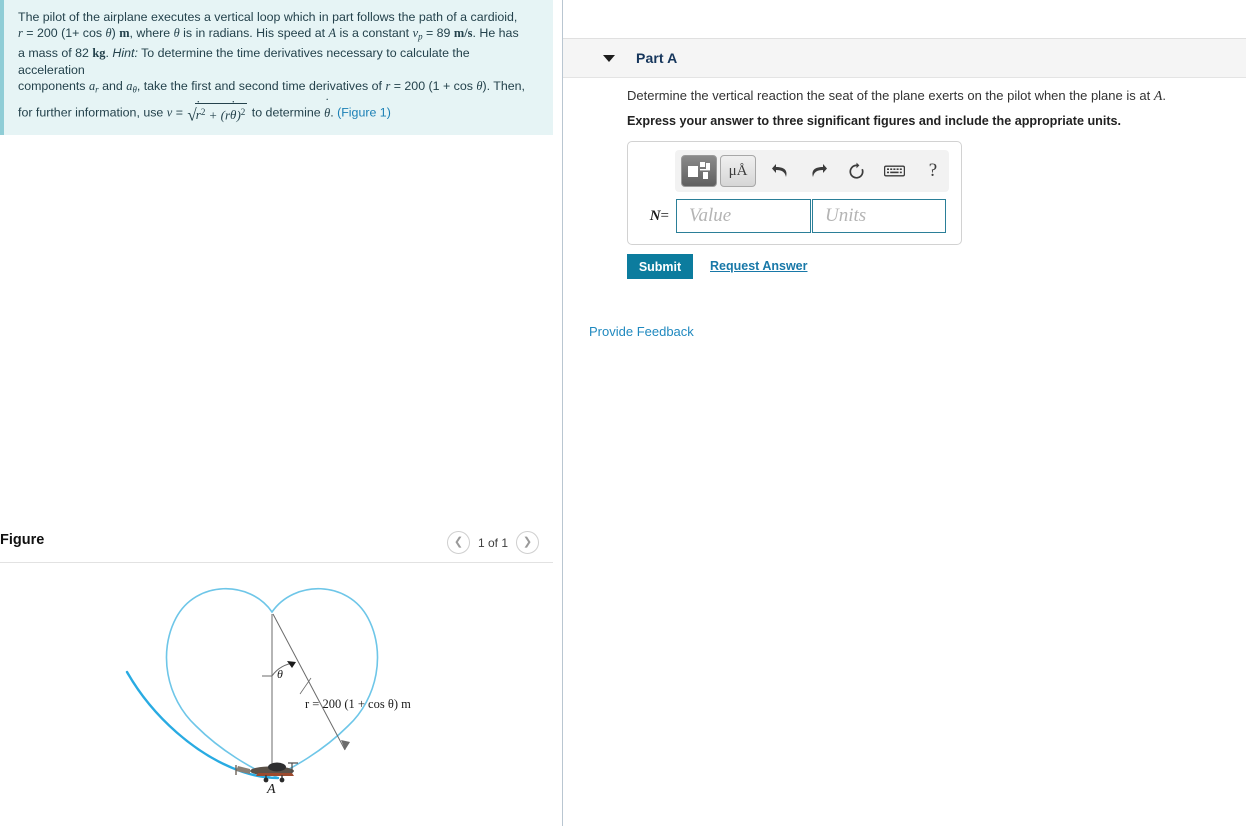  Describe the element at coordinates (374, 33) in the screenshot. I see `is-constant: is a constant` at that location.